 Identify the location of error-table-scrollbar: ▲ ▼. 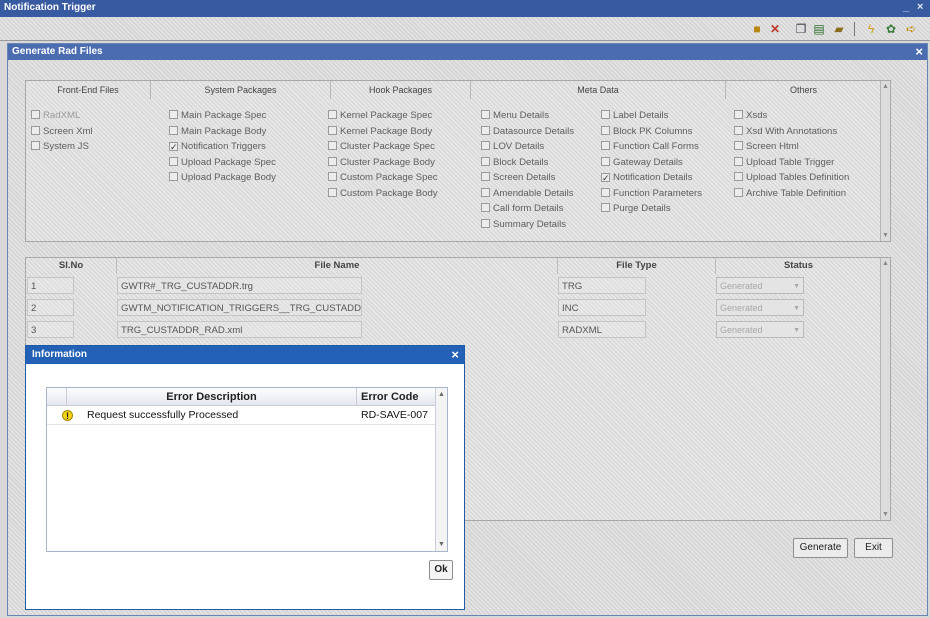
(441, 469).